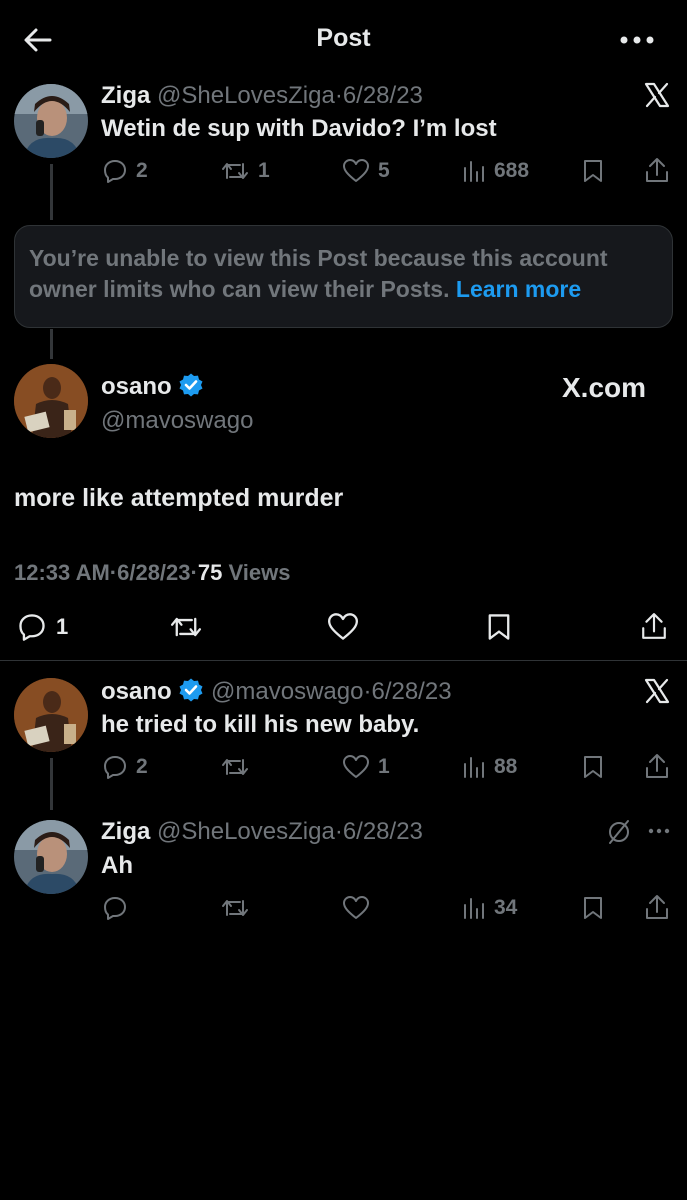 The height and width of the screenshot is (1200, 687). I want to click on views-button: 34, so click(489, 908).